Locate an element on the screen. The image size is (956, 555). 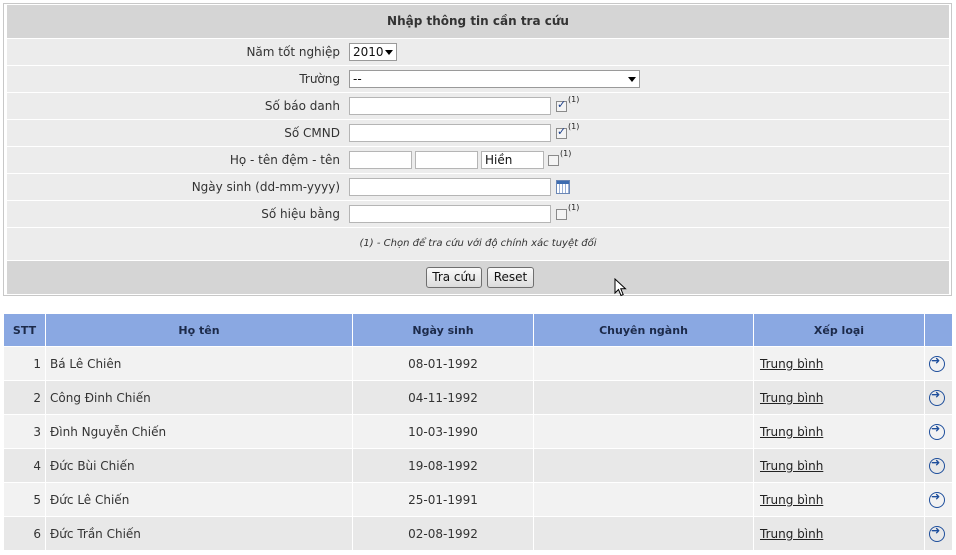
row-name: Họ - tên đệm - tên (1) is located at coordinates (478, 160).